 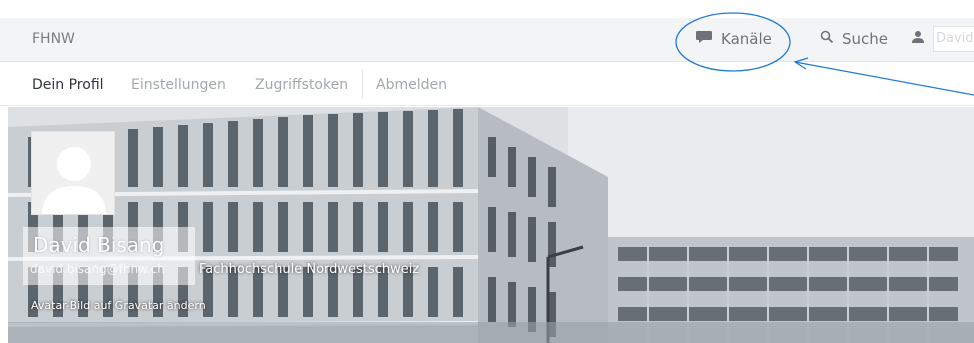 I want to click on user-icon-link, so click(x=918, y=39).